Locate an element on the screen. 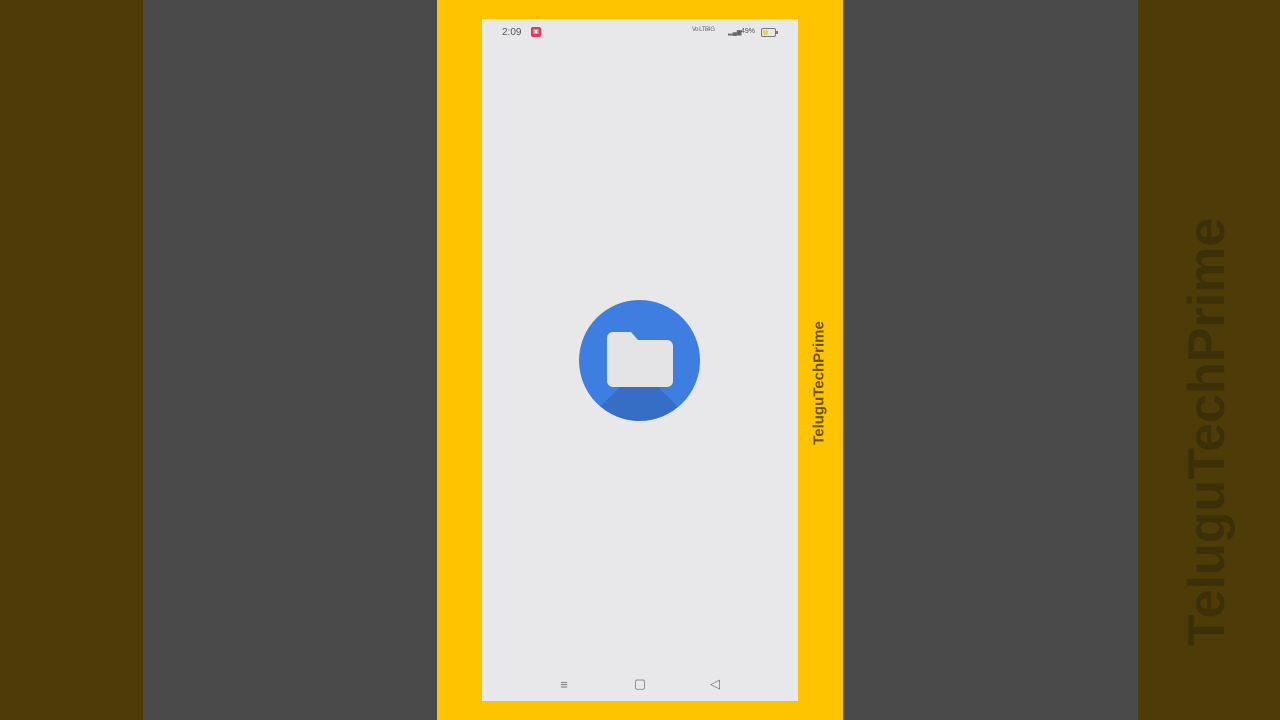 The width and height of the screenshot is (1280, 720). status-time: 2:09 is located at coordinates (512, 32).